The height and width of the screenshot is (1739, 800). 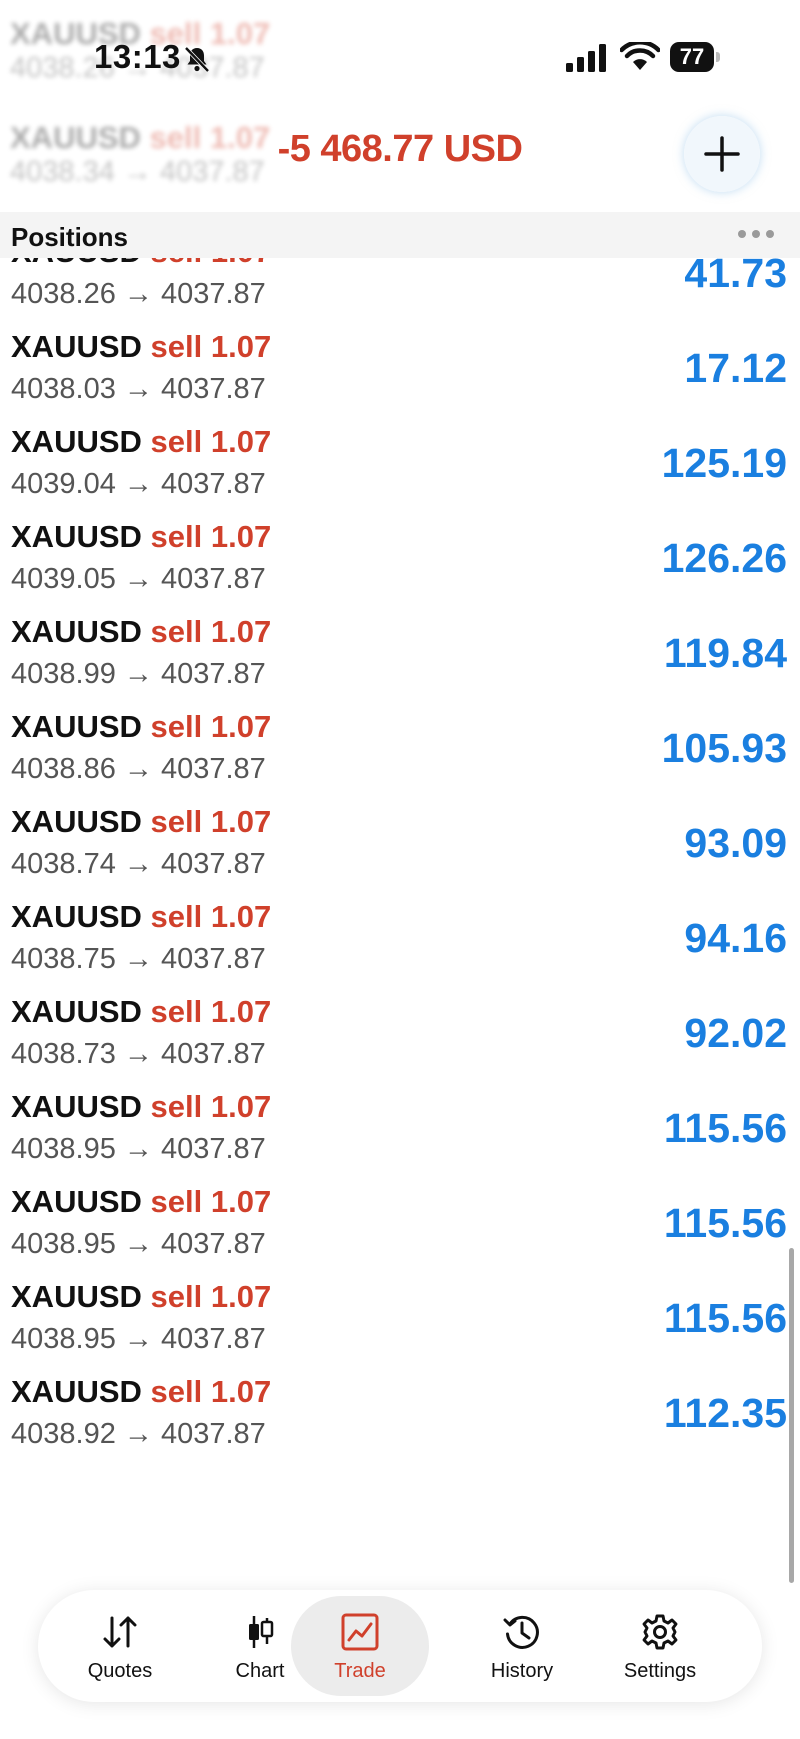 I want to click on nav-trade: Trade, so click(x=360, y=1646).